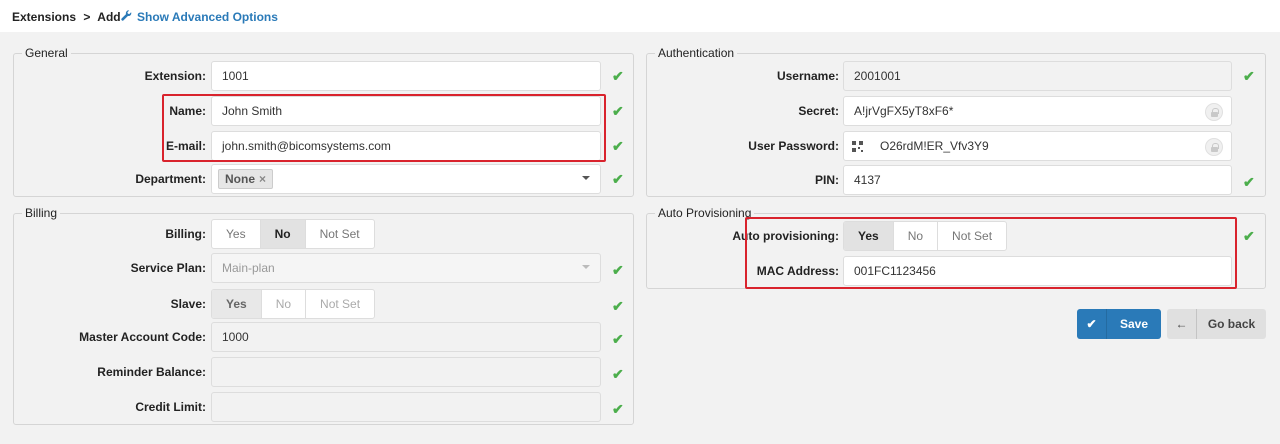  What do you see at coordinates (916, 236) in the screenshot?
I see `auto-provisioning-option-no: No` at bounding box center [916, 236].